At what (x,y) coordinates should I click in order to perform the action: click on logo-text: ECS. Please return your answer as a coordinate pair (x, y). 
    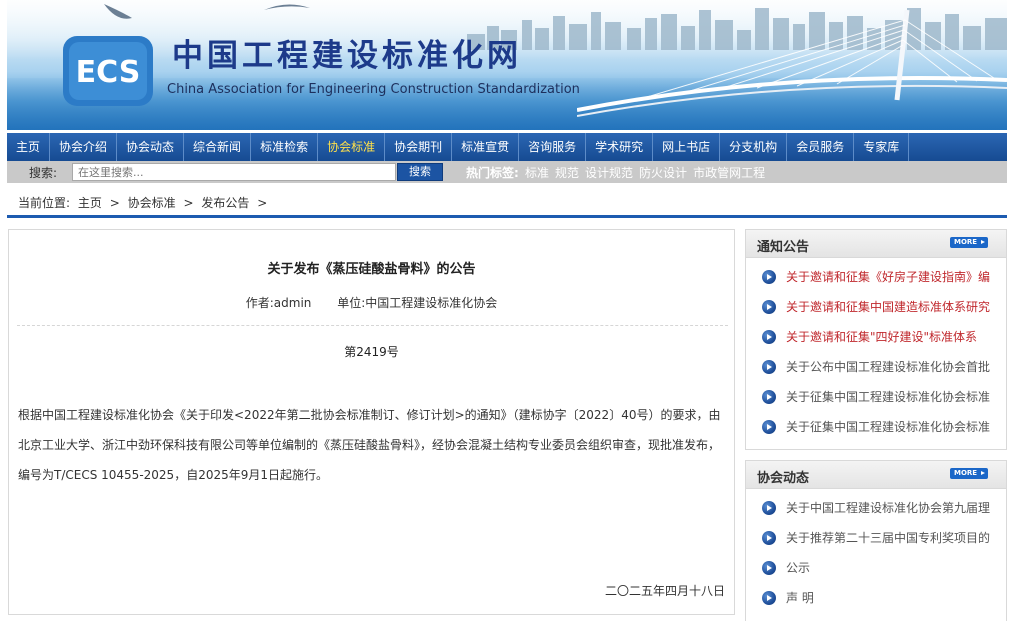
    Looking at the image, I should click on (108, 72).